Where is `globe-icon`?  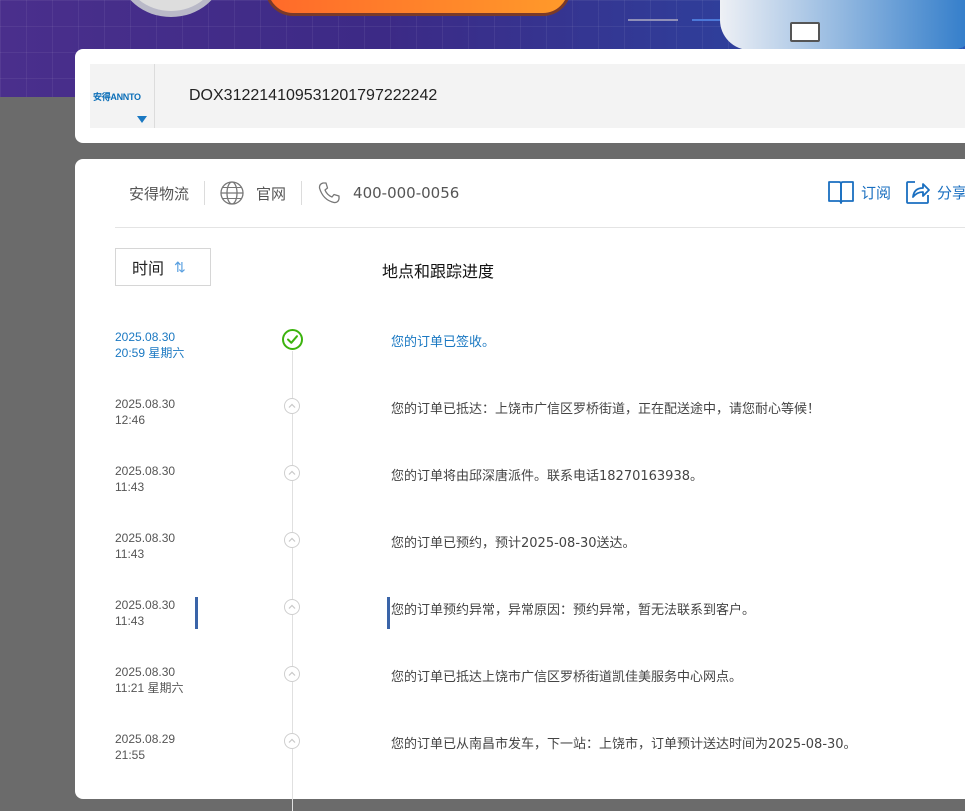 globe-icon is located at coordinates (232, 193).